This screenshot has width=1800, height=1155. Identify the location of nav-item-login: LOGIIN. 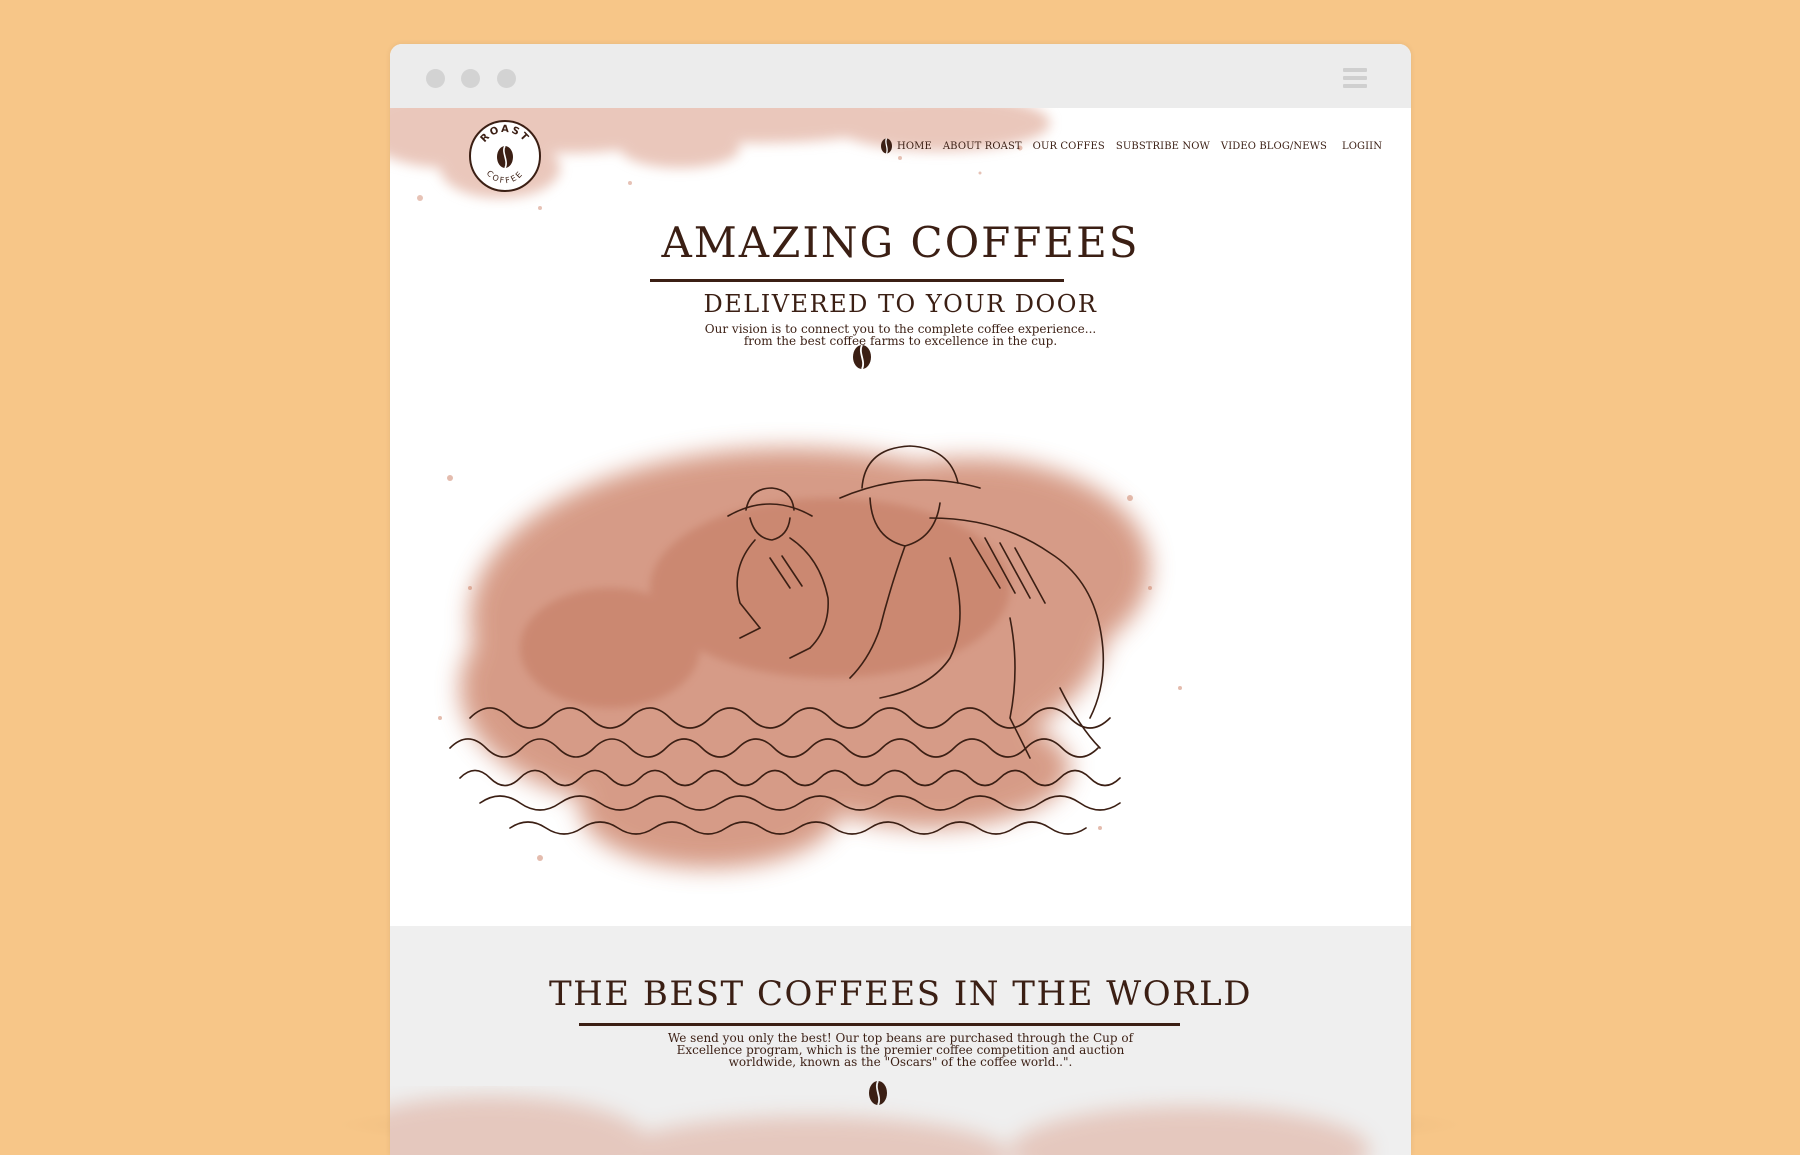
(1362, 146).